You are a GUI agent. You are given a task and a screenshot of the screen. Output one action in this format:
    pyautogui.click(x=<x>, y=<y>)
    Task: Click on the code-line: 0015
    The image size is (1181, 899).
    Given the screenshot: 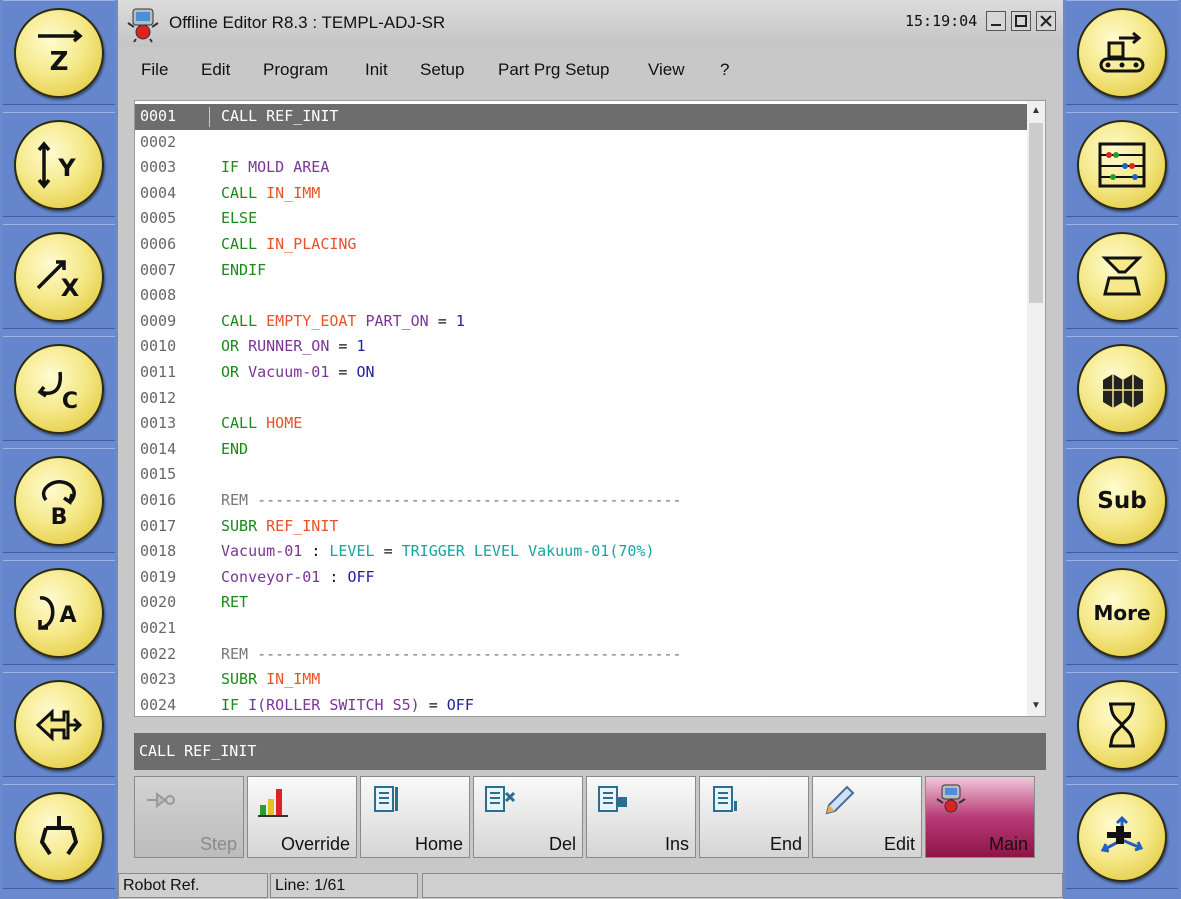 What is the action you would take?
    pyautogui.click(x=581, y=475)
    